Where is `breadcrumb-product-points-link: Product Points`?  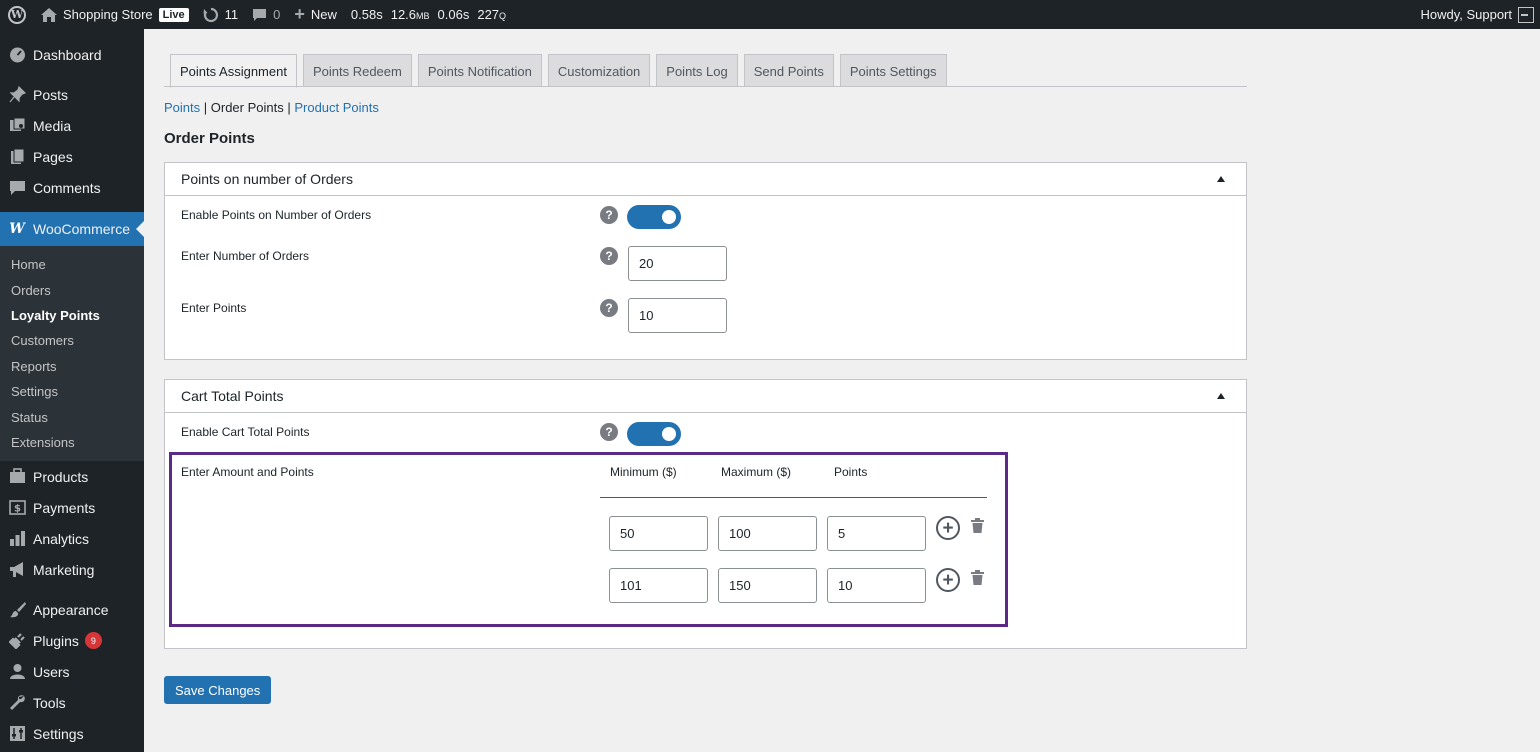
breadcrumb-product-points-link: Product Points is located at coordinates (336, 107).